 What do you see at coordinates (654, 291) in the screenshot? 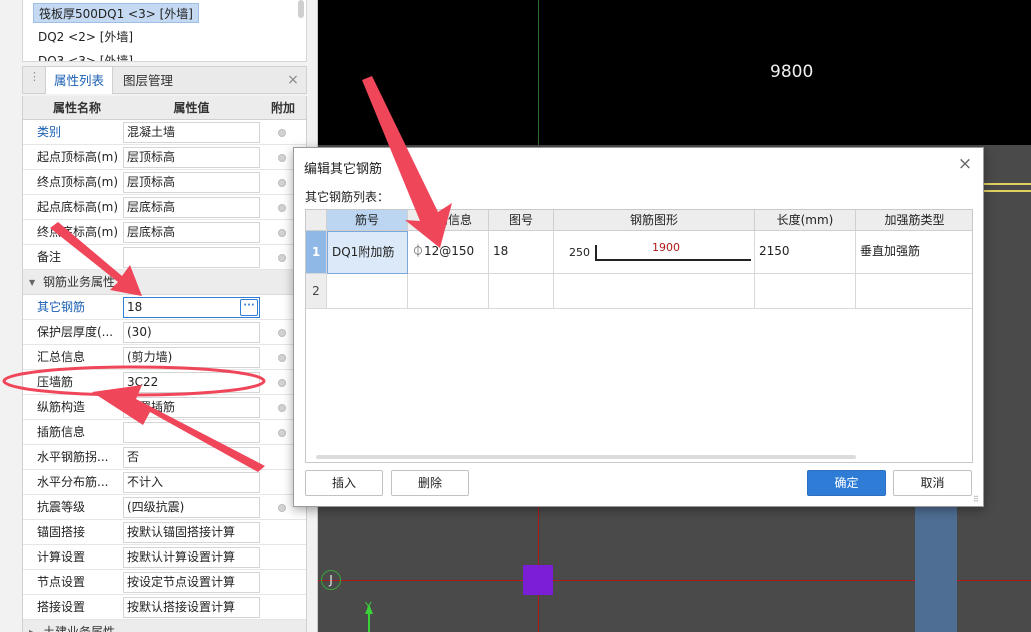
I see `cell-rebar-shape` at bounding box center [654, 291].